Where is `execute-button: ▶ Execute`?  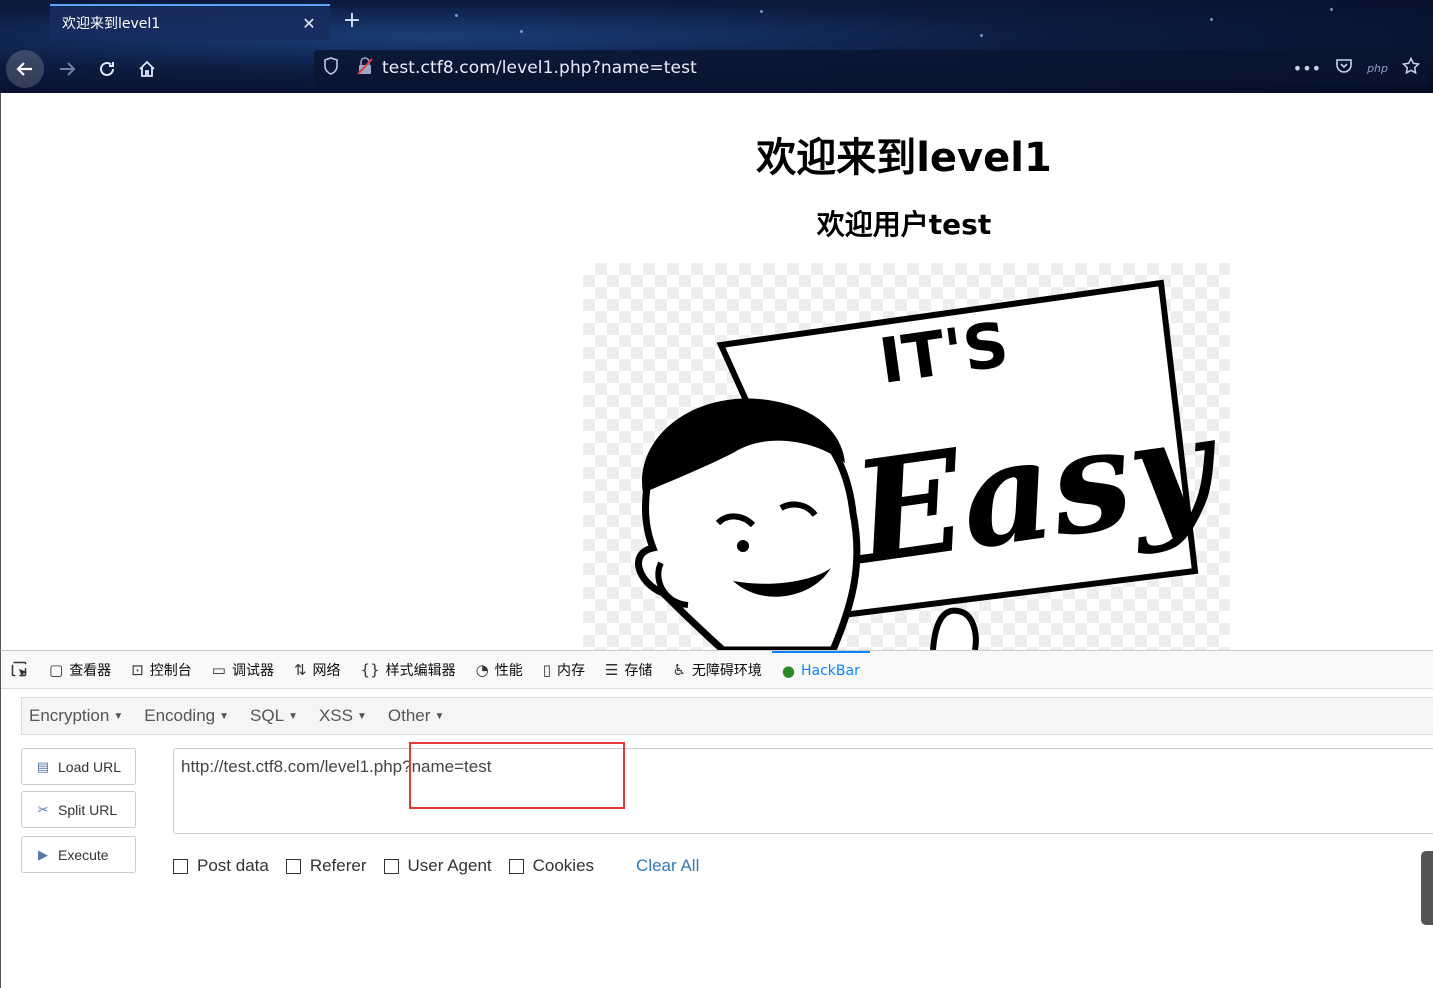
execute-button: ▶ Execute is located at coordinates (78, 854).